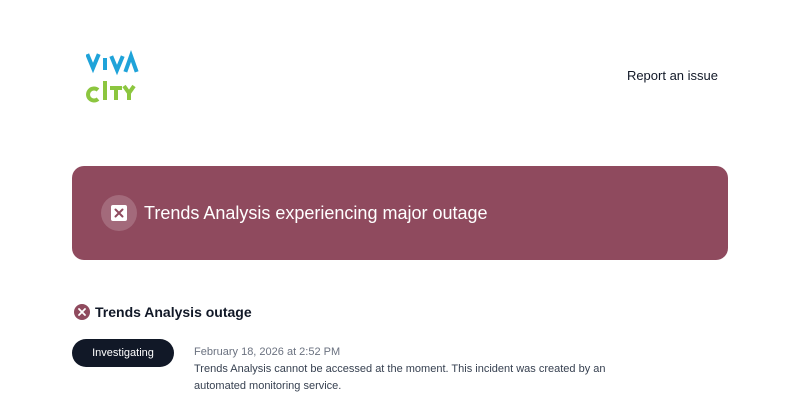 This screenshot has width=800, height=420. Describe the element at coordinates (267, 352) in the screenshot. I see `update-timestamp: February 18, 2026 at 2:52 PM` at that location.